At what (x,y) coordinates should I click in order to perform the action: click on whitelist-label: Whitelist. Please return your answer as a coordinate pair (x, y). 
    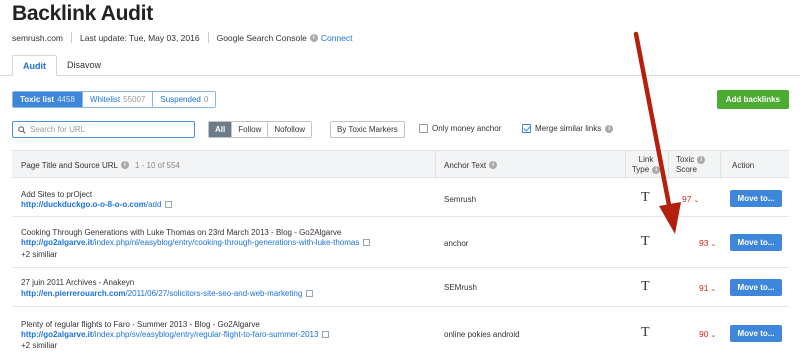
    Looking at the image, I should click on (105, 99).